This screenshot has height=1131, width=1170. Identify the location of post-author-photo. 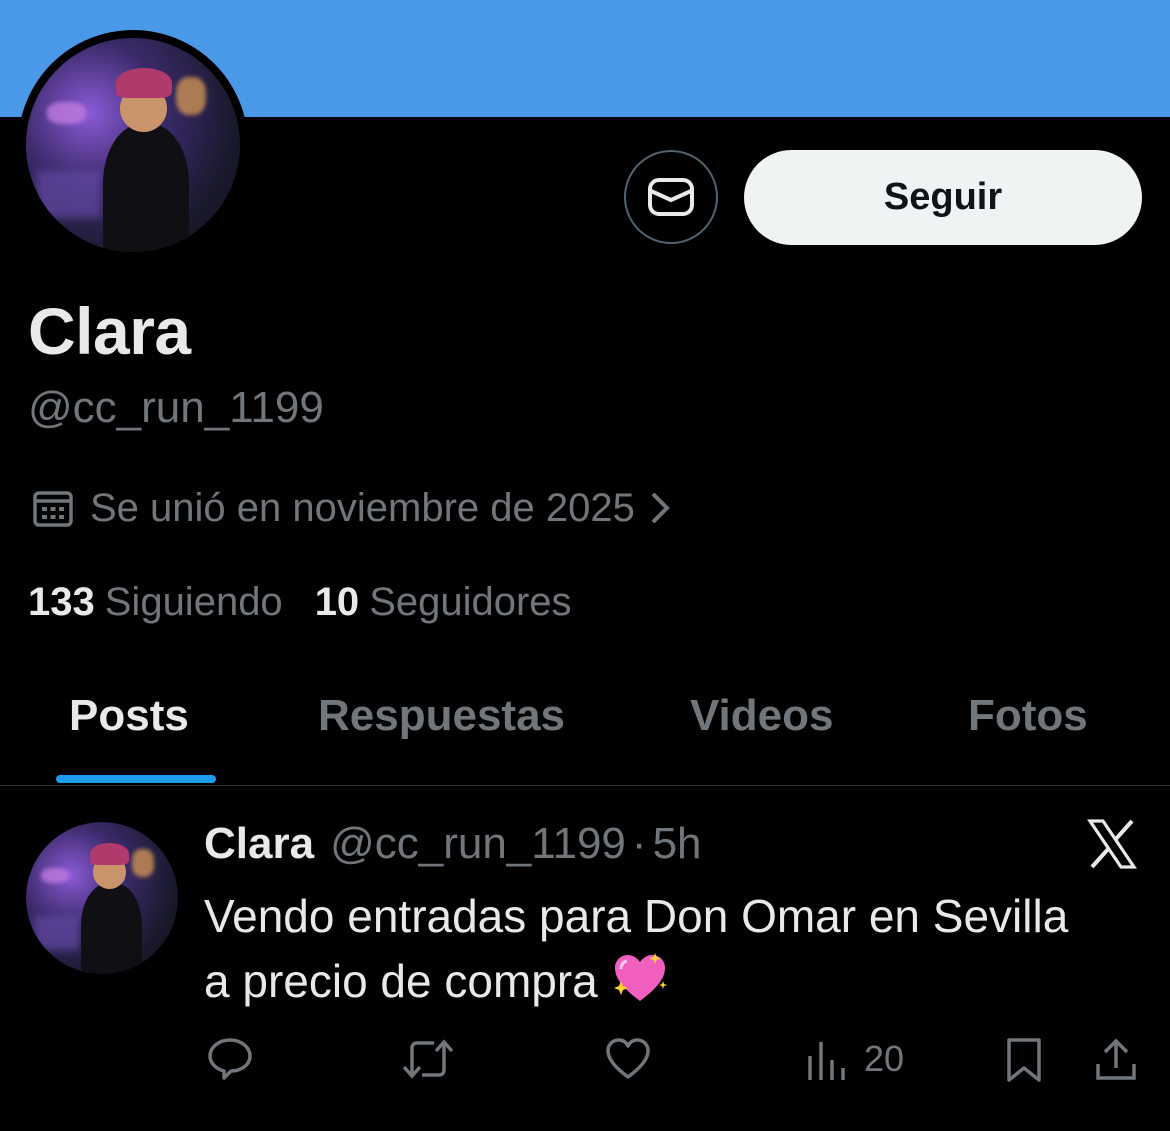
(102, 898).